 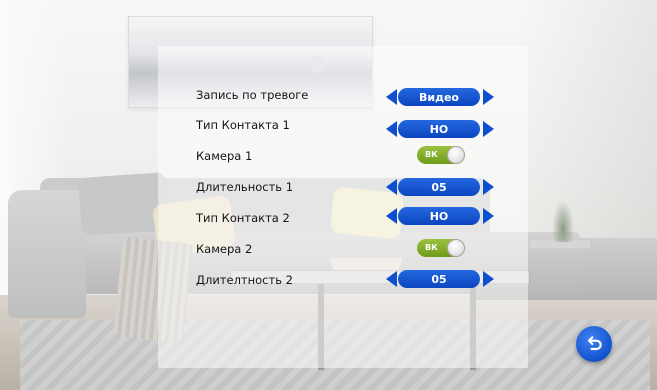 What do you see at coordinates (243, 125) in the screenshot?
I see `contact-type-1-label: Тип Контакта 1` at bounding box center [243, 125].